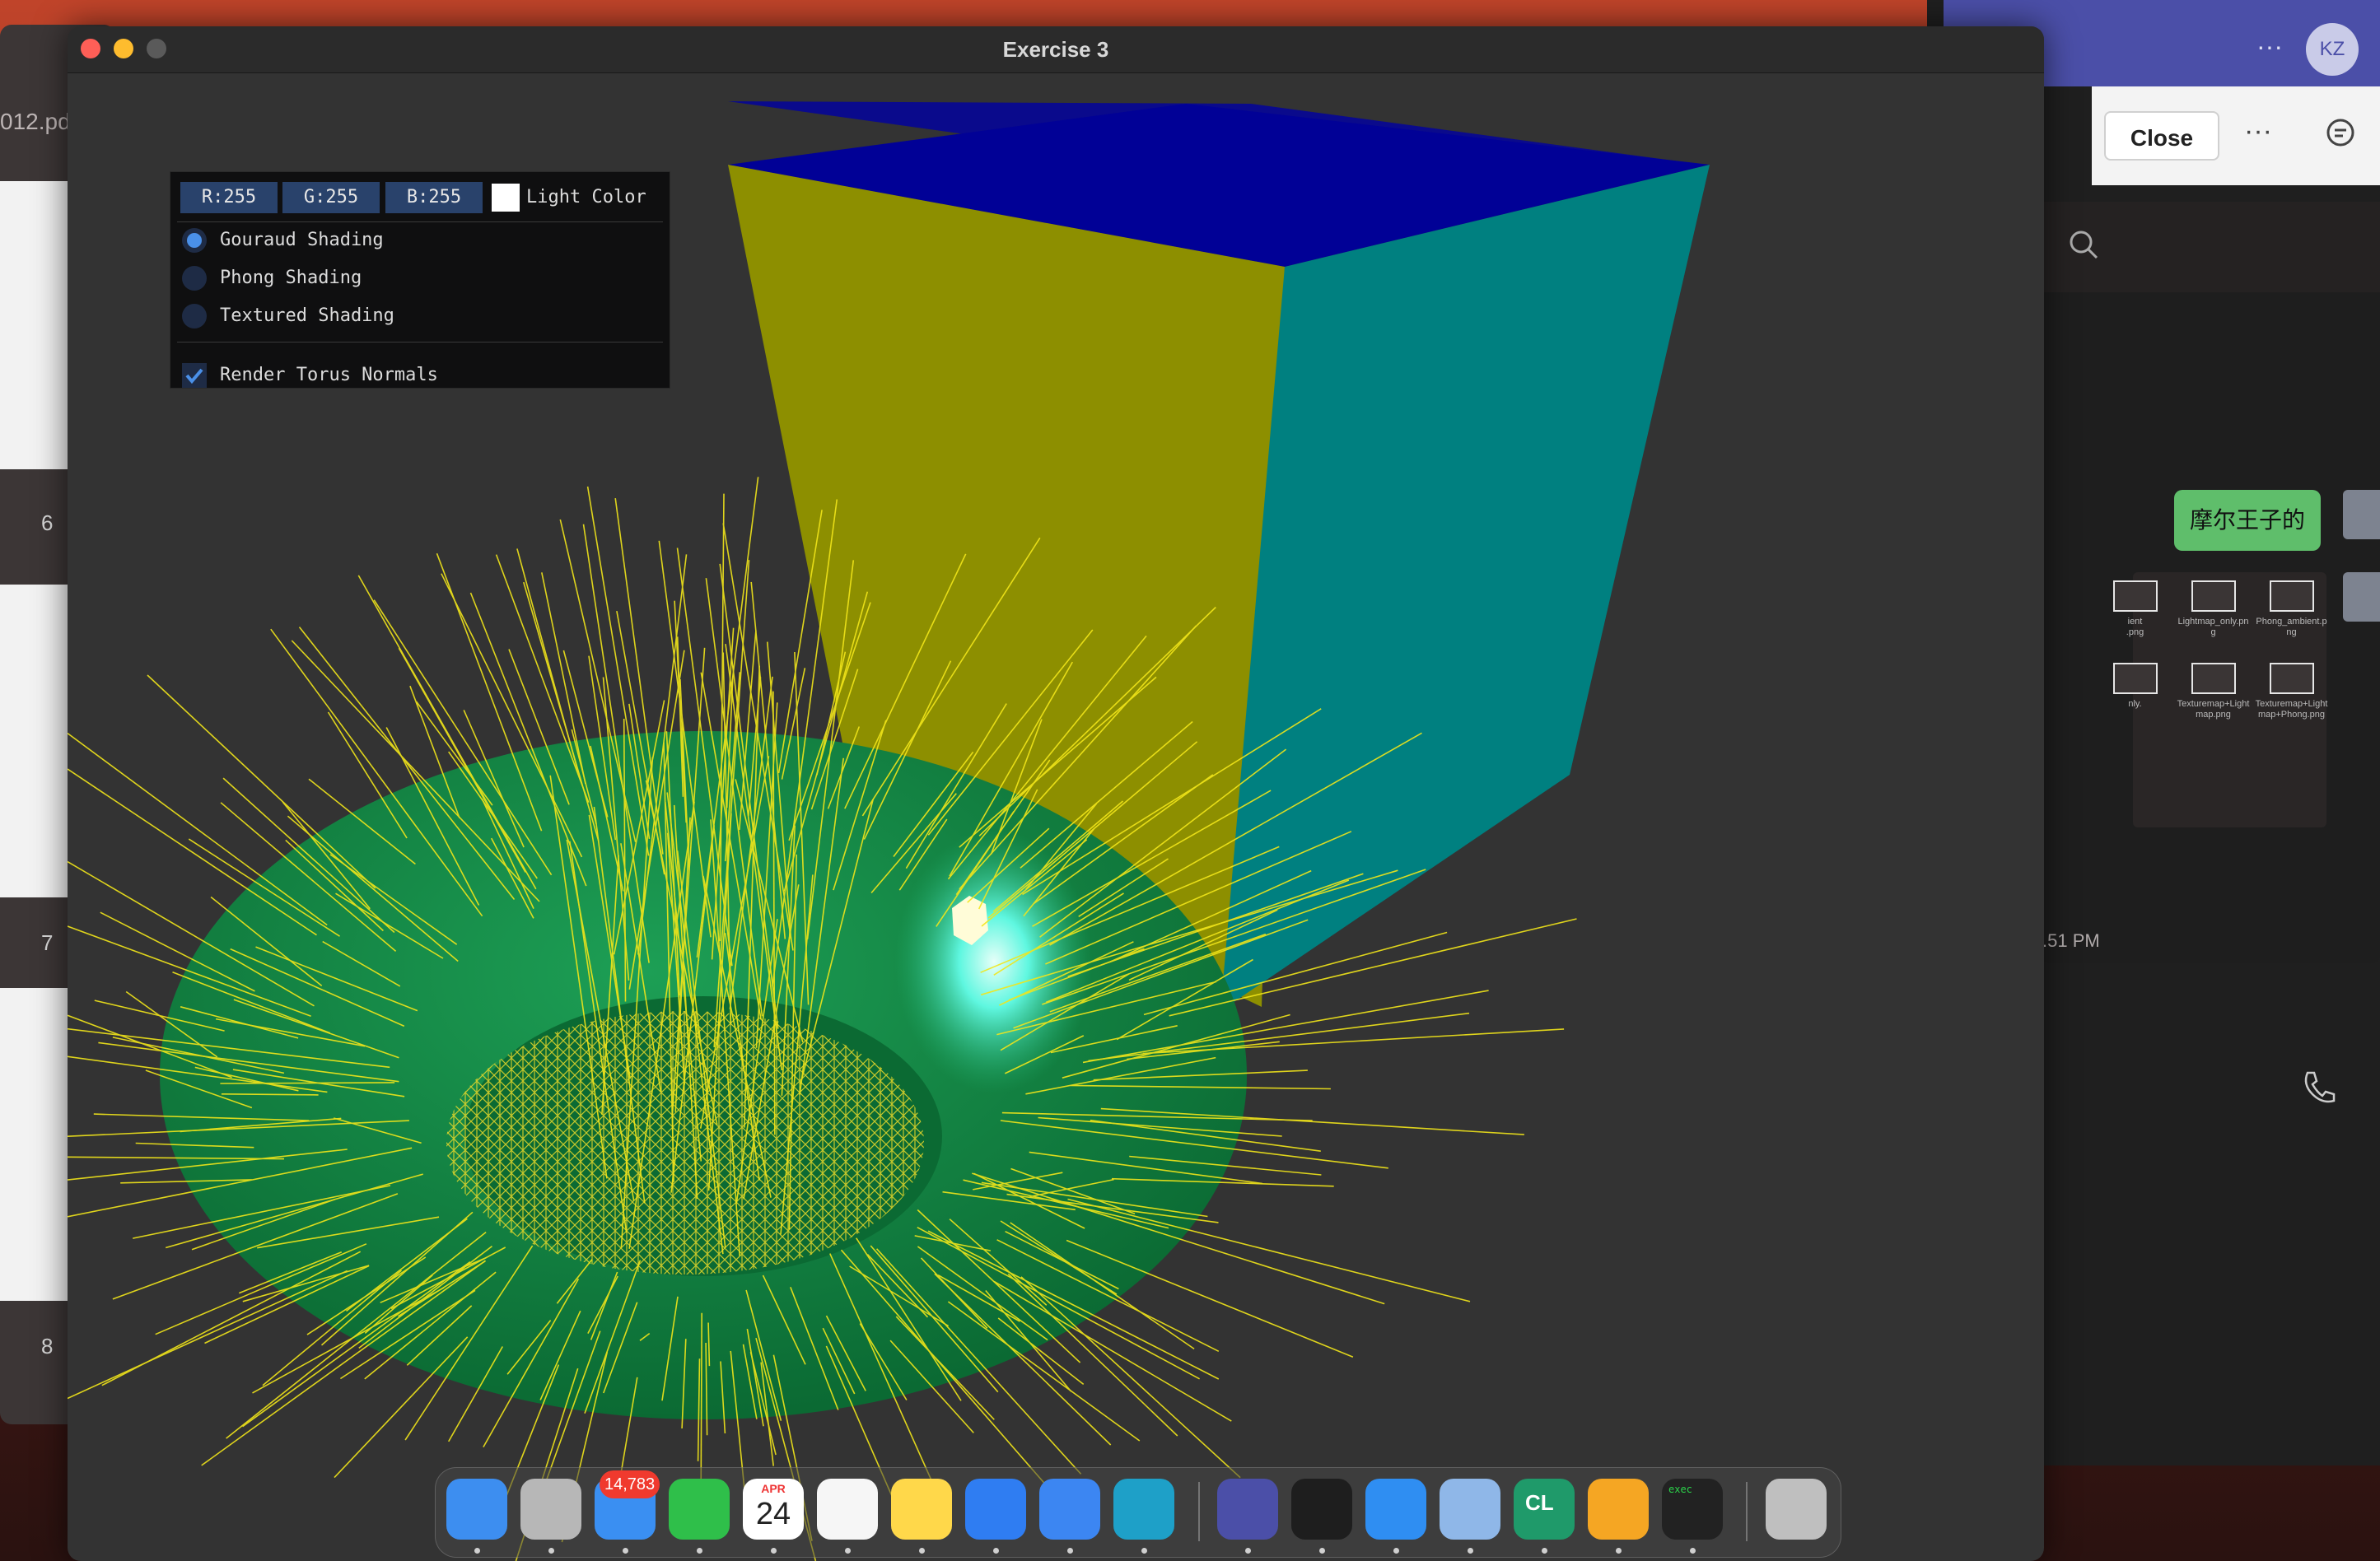 This screenshot has height=1561, width=2380. What do you see at coordinates (2340, 133) in the screenshot?
I see `chat-bubble-icon` at bounding box center [2340, 133].